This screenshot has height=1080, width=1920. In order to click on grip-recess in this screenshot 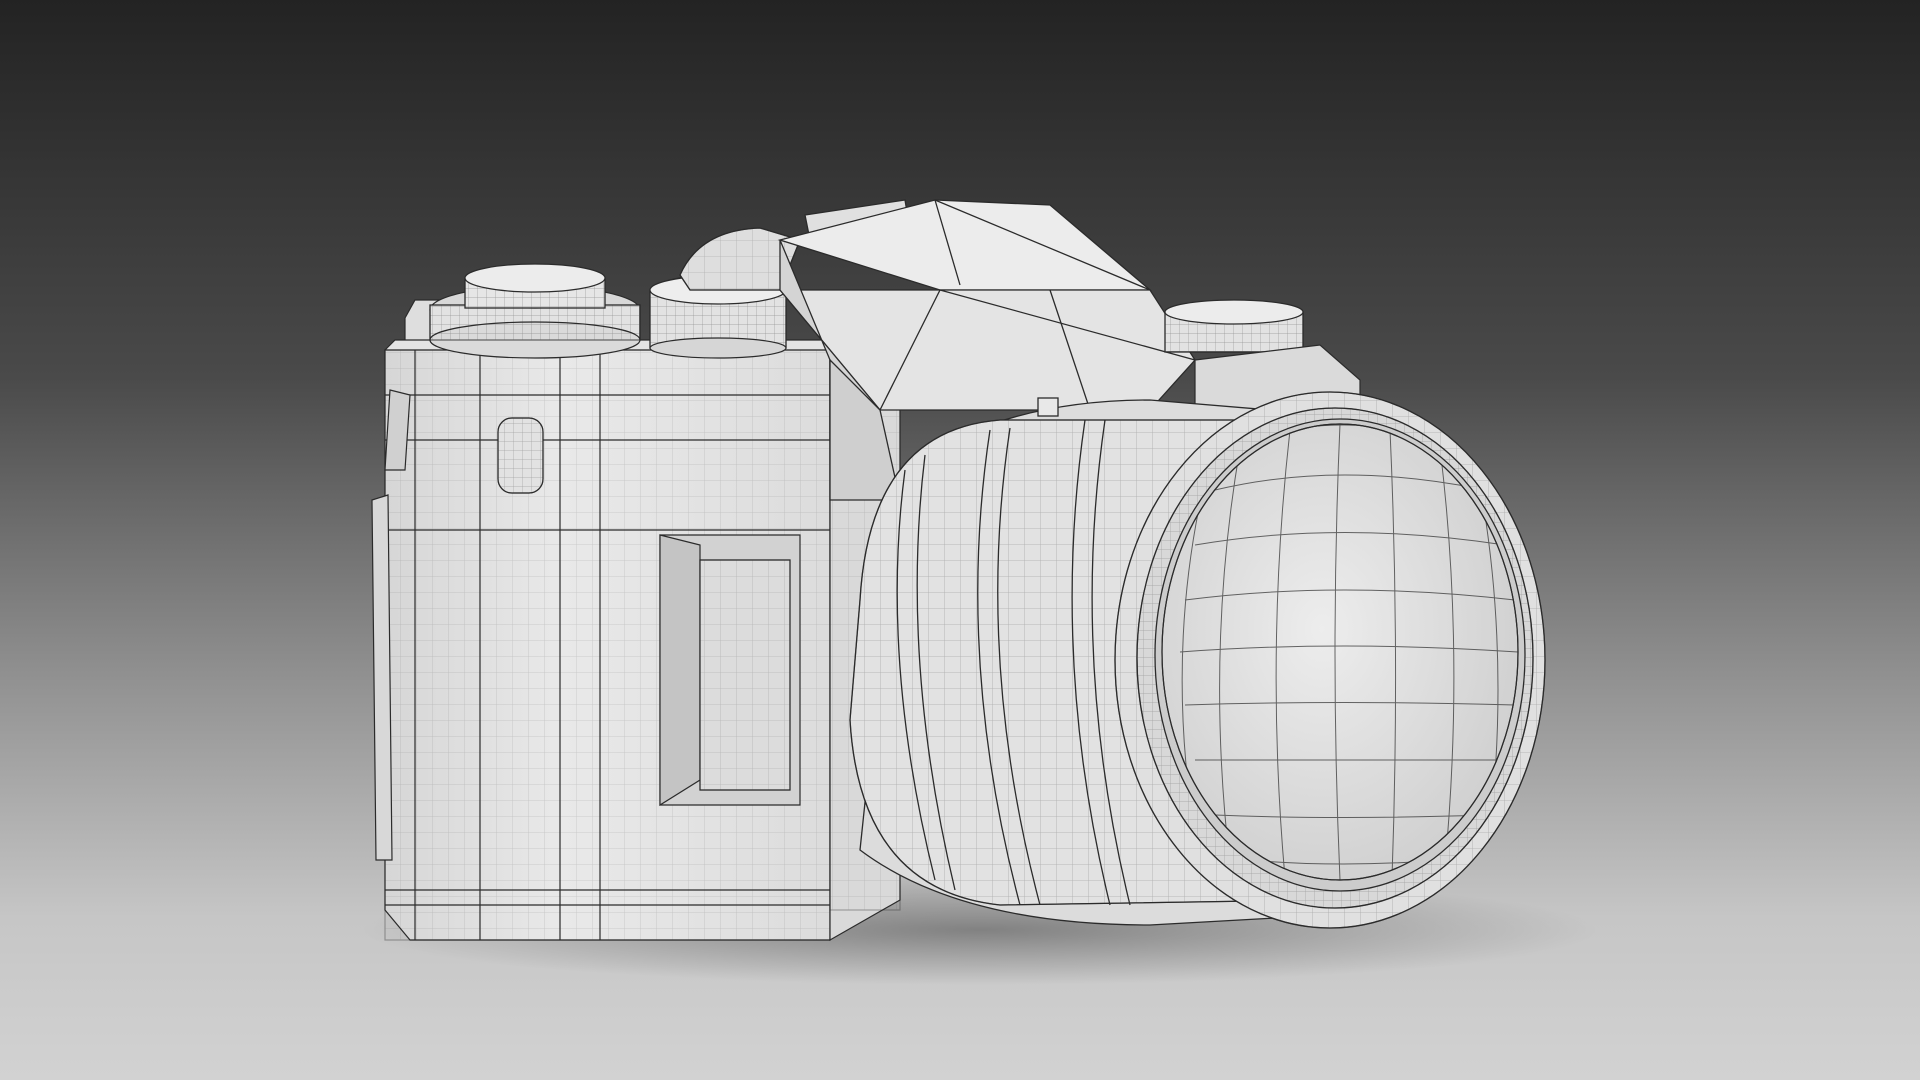, I will do `click(730, 670)`.